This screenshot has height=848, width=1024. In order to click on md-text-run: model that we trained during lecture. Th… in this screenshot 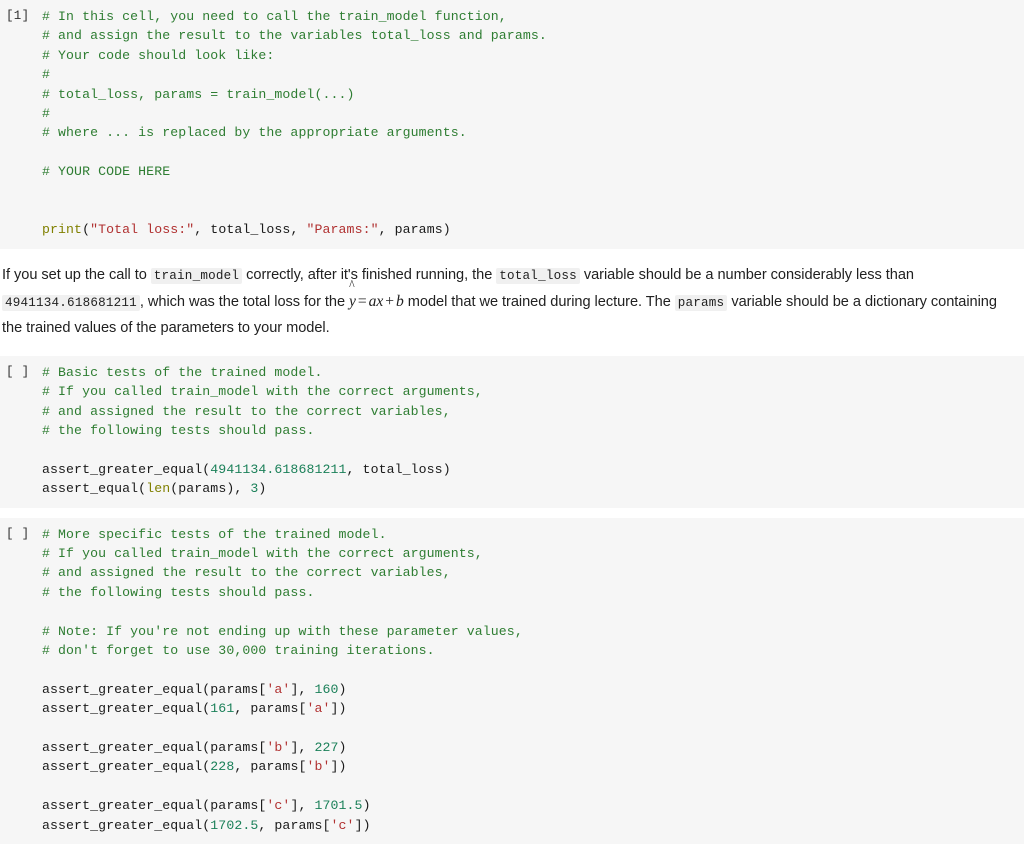, I will do `click(539, 302)`.